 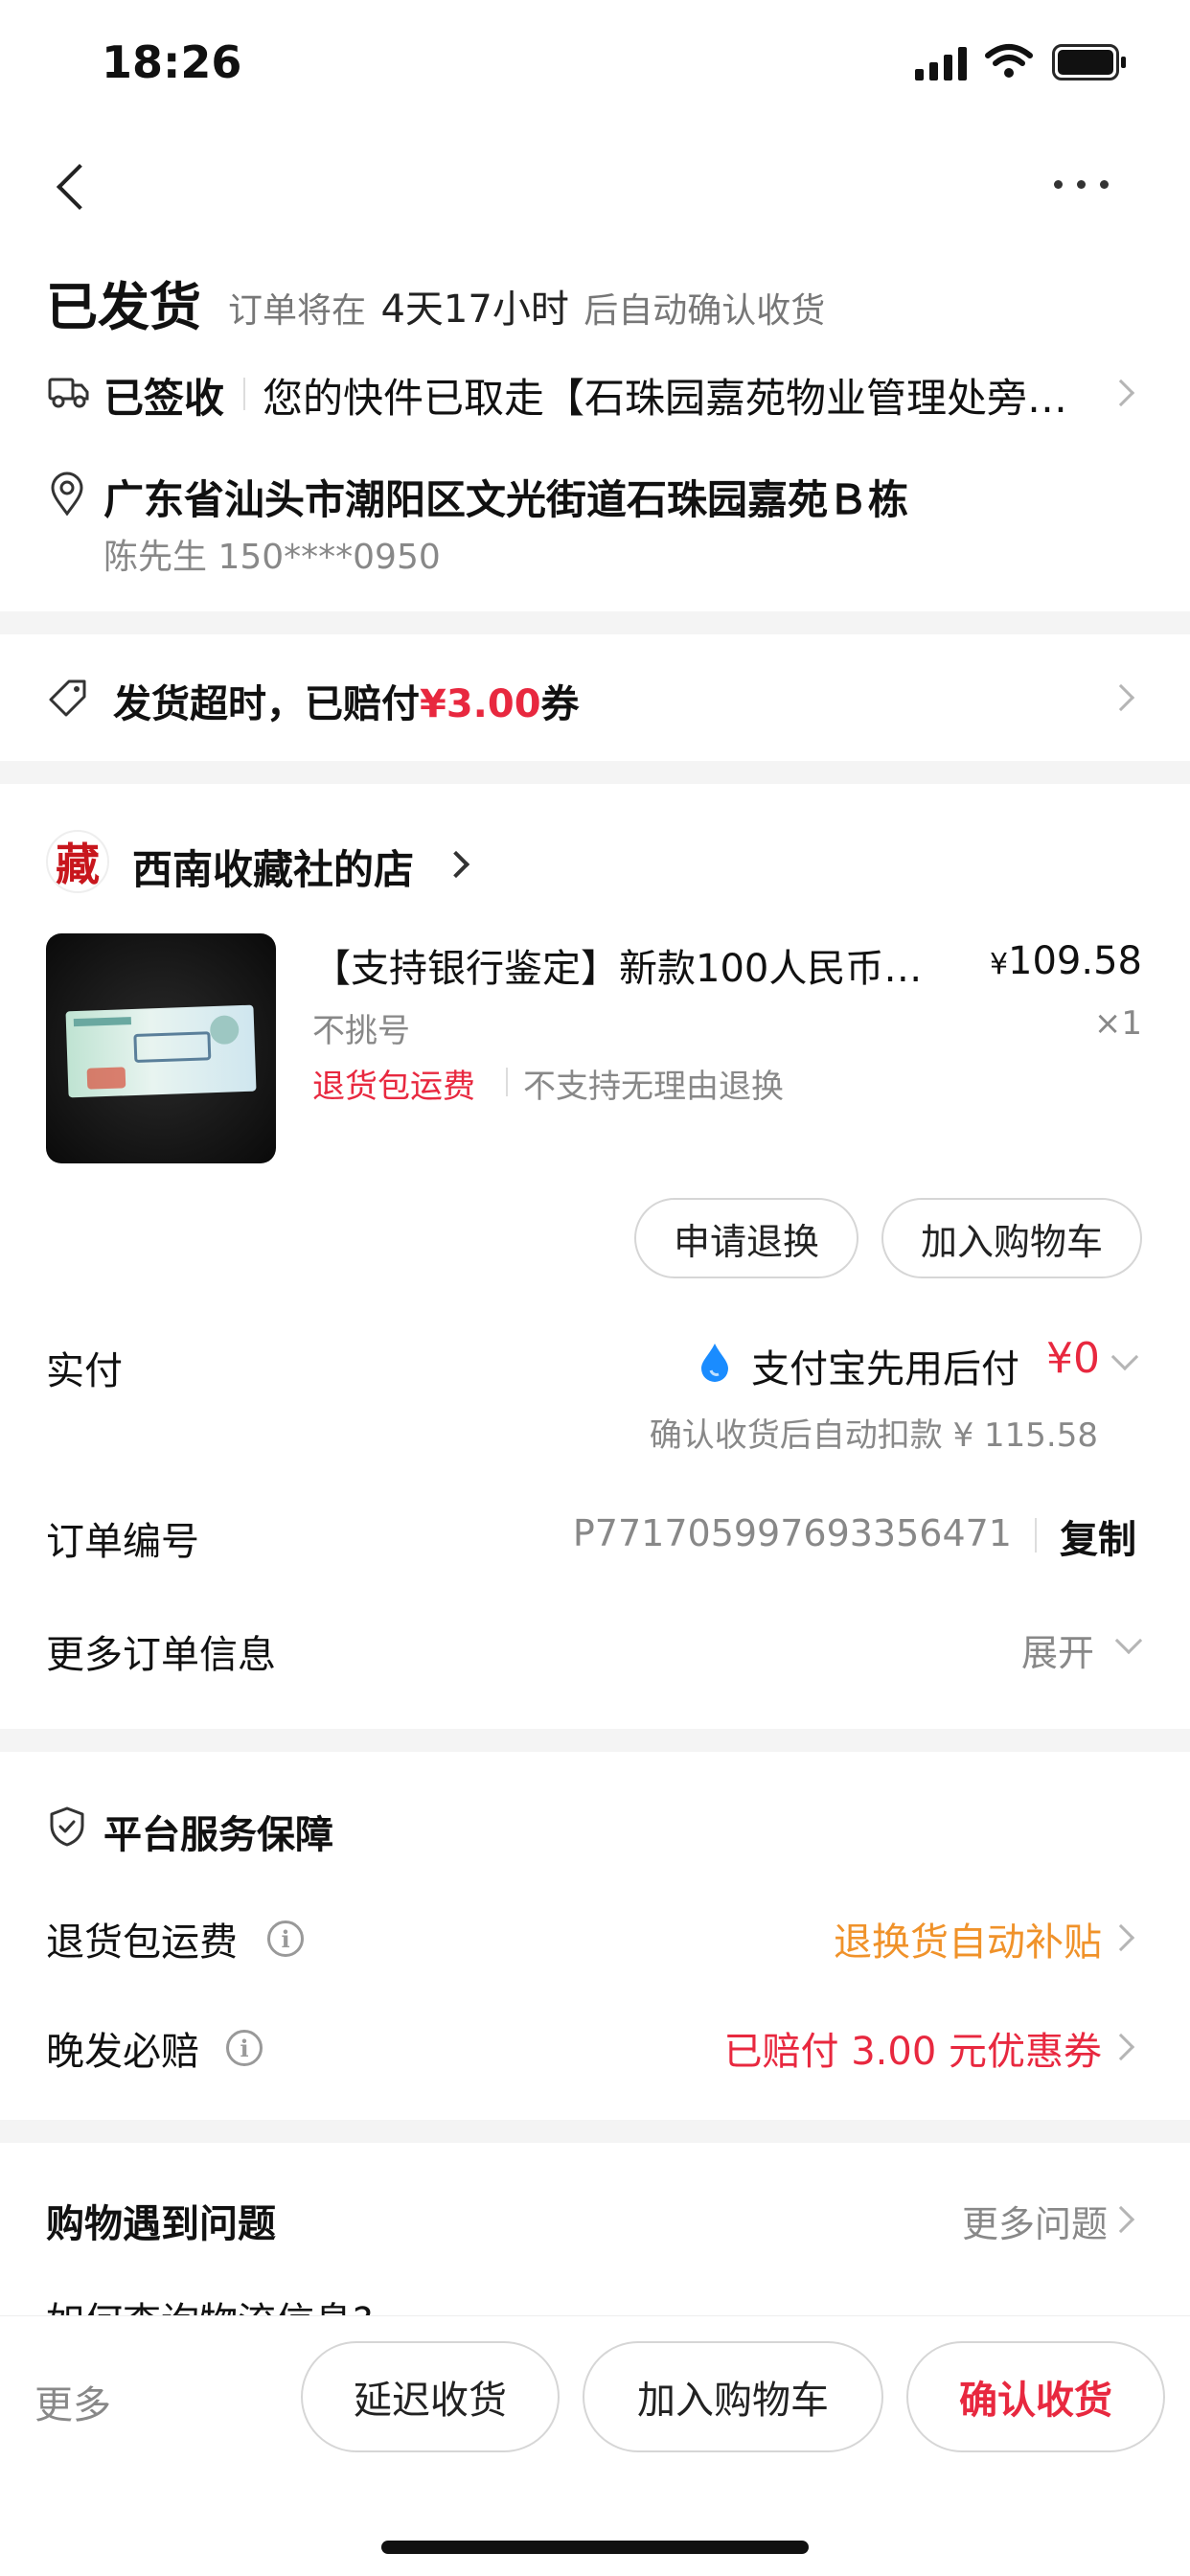 I want to click on guarantee-value-late: 已赔付 3.00 元优惠券, so click(x=913, y=2052).